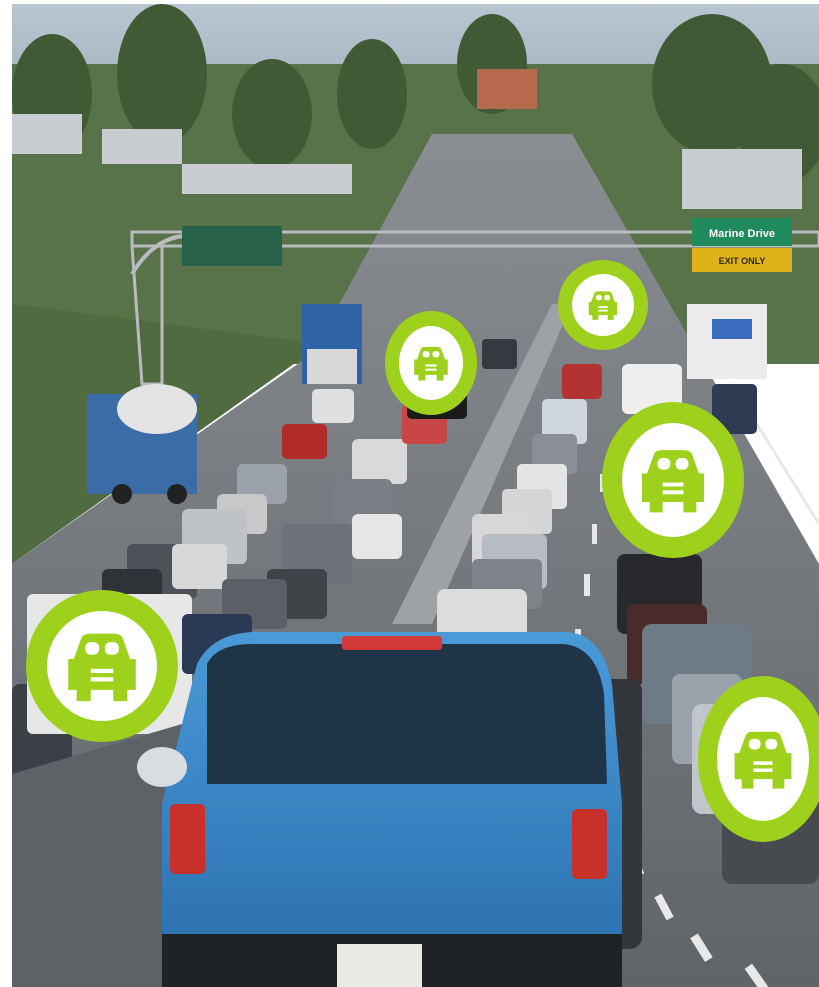  I want to click on sign-sublabel: EXIT ONLY, so click(742, 261).